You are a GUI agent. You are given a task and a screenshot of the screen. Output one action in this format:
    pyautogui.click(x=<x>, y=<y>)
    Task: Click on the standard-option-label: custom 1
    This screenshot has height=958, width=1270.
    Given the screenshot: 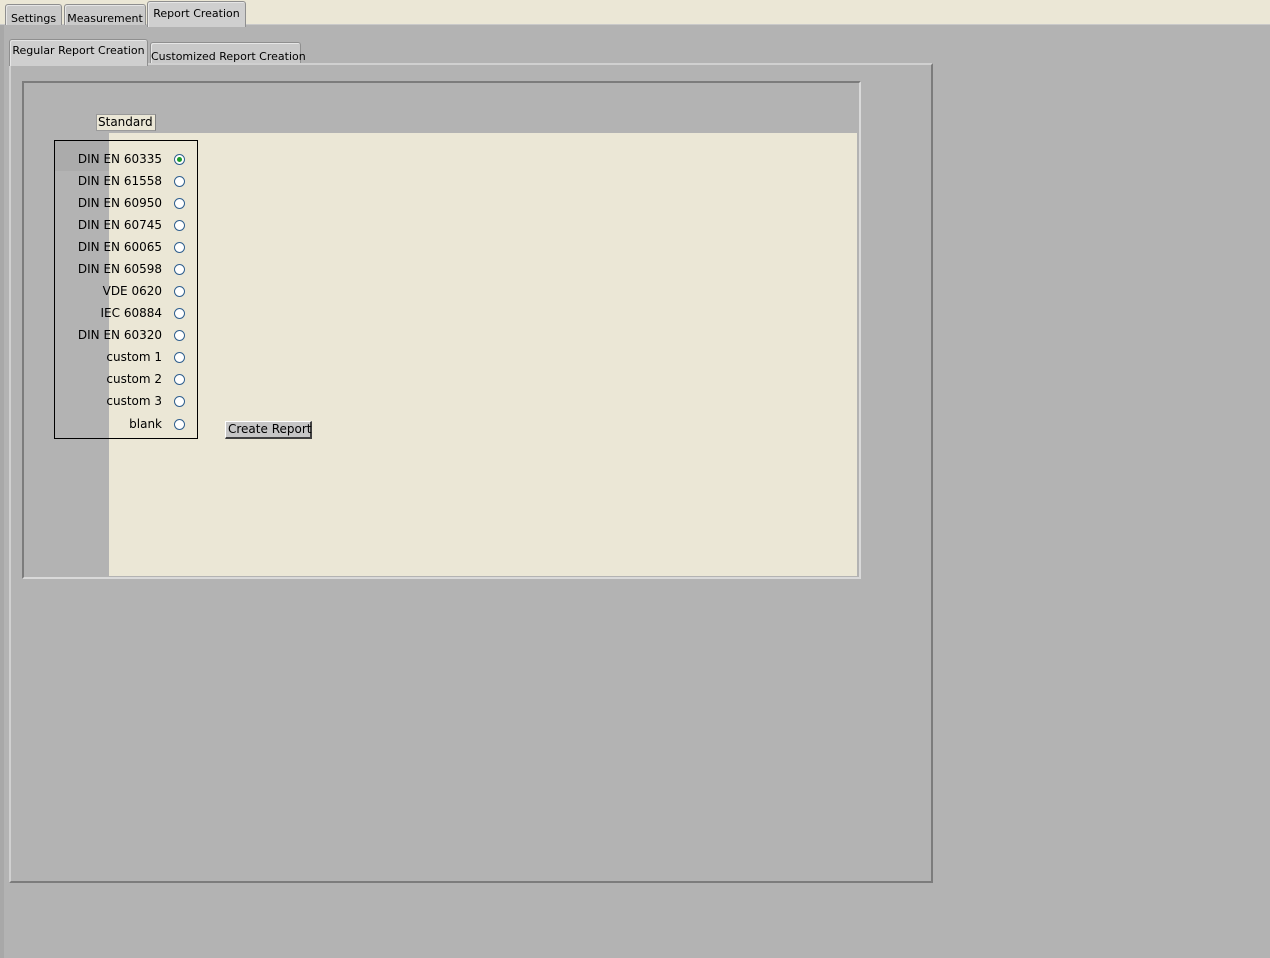 What is the action you would take?
    pyautogui.click(x=134, y=357)
    